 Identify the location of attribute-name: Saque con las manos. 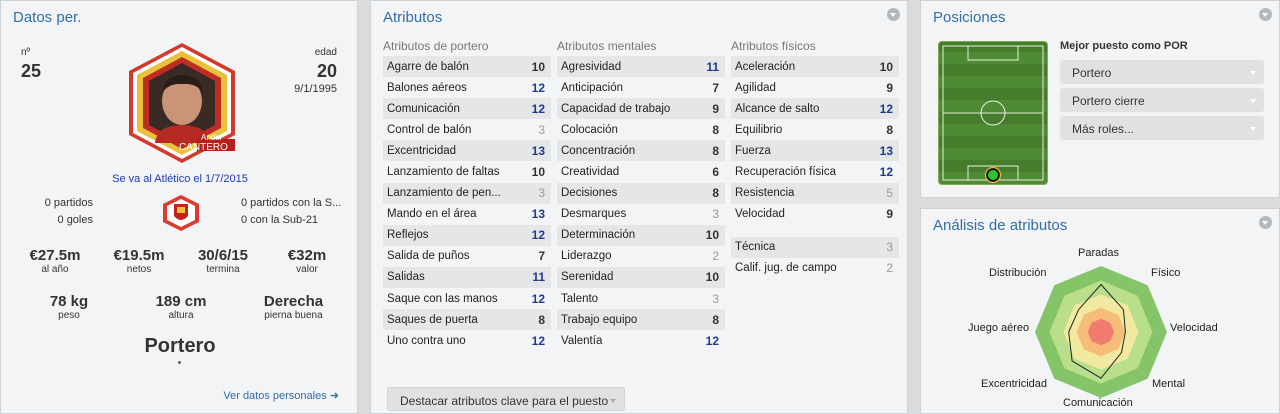
(442, 298).